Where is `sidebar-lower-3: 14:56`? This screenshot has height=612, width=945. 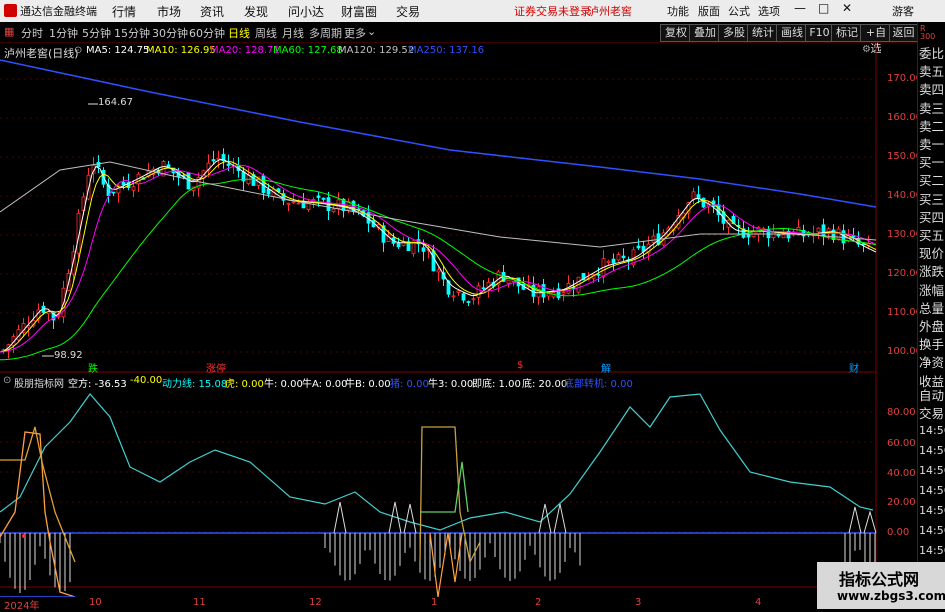
sidebar-lower-3: 14:56 is located at coordinates (932, 450).